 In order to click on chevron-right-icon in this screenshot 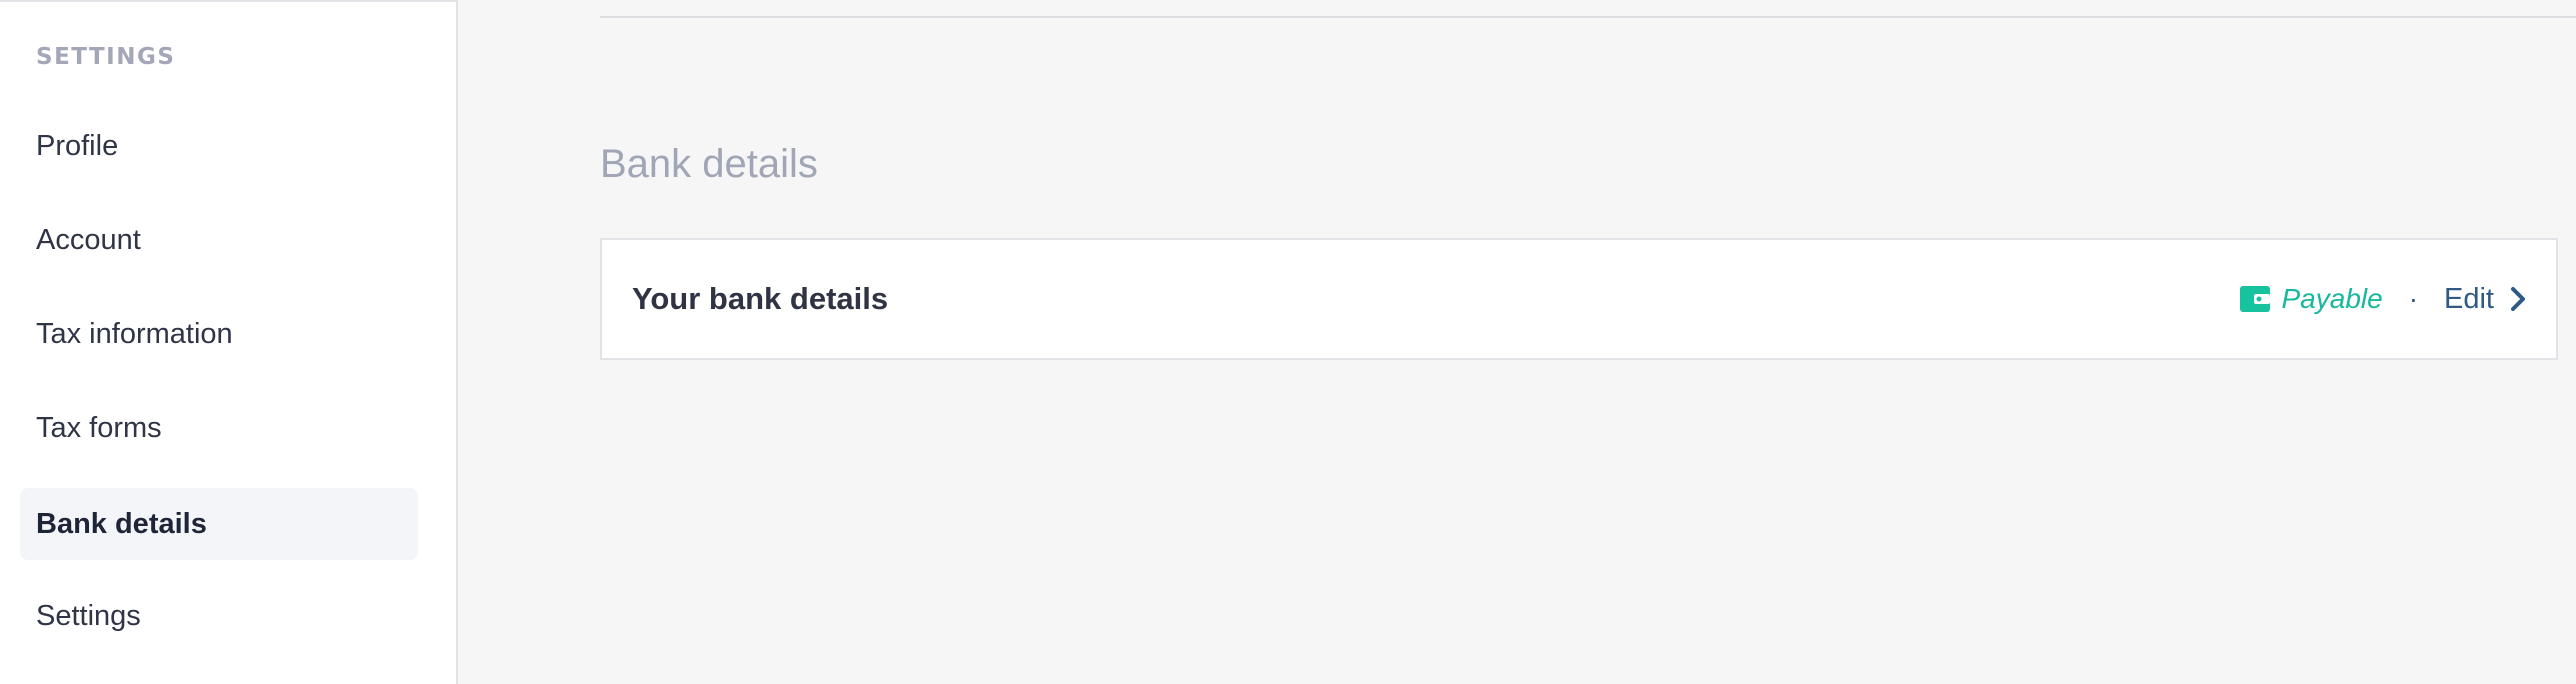, I will do `click(2518, 299)`.